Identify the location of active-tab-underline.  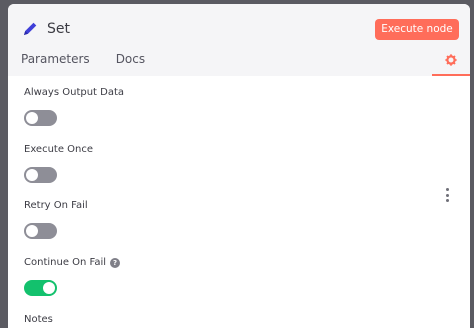
(451, 75).